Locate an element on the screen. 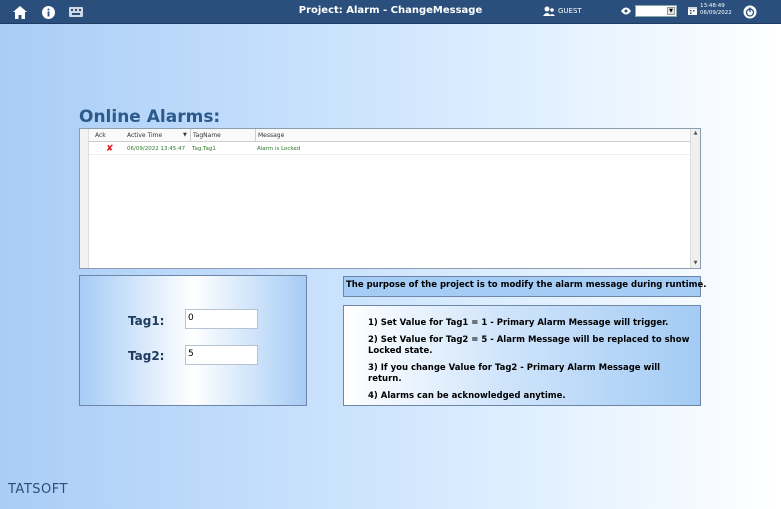 The height and width of the screenshot is (509, 781). alarm-grid-header: Ack Active Time ▼ TagName Message is located at coordinates (390, 135).